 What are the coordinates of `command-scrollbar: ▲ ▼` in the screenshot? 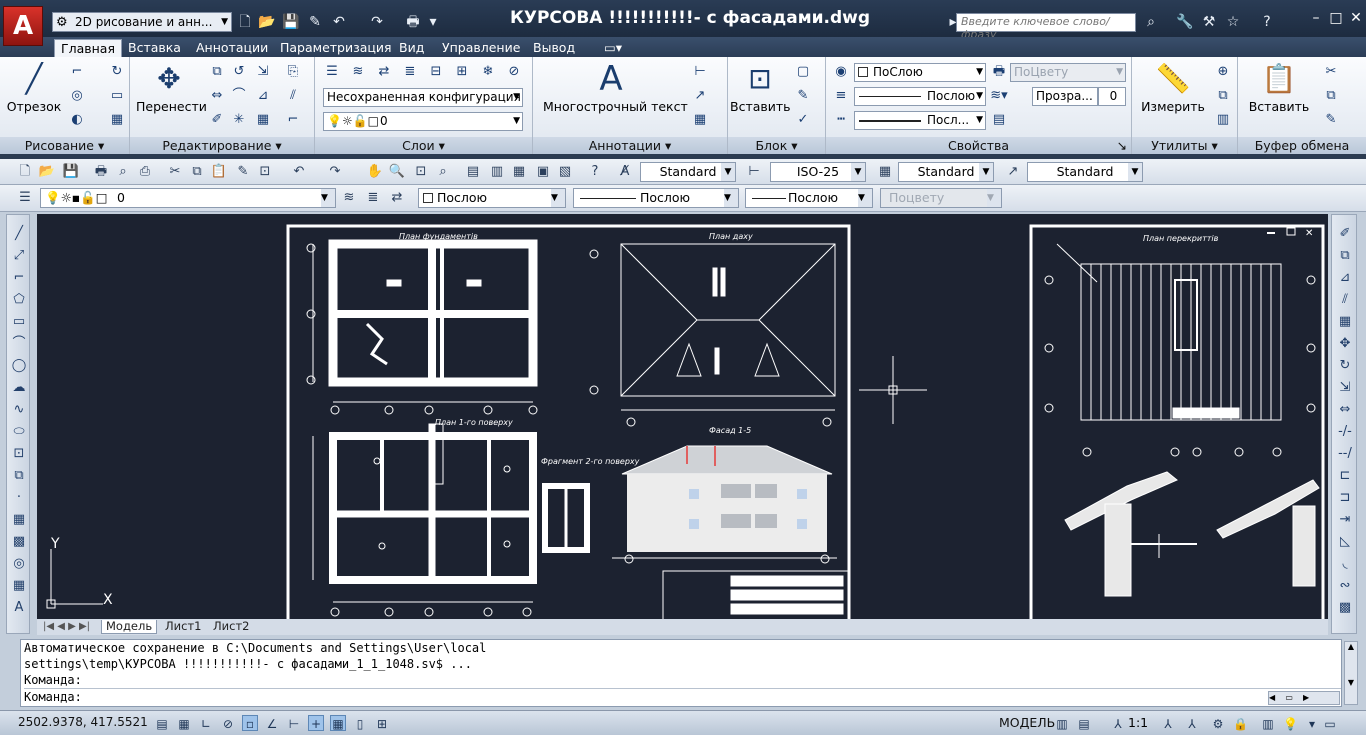 It's located at (1351, 673).